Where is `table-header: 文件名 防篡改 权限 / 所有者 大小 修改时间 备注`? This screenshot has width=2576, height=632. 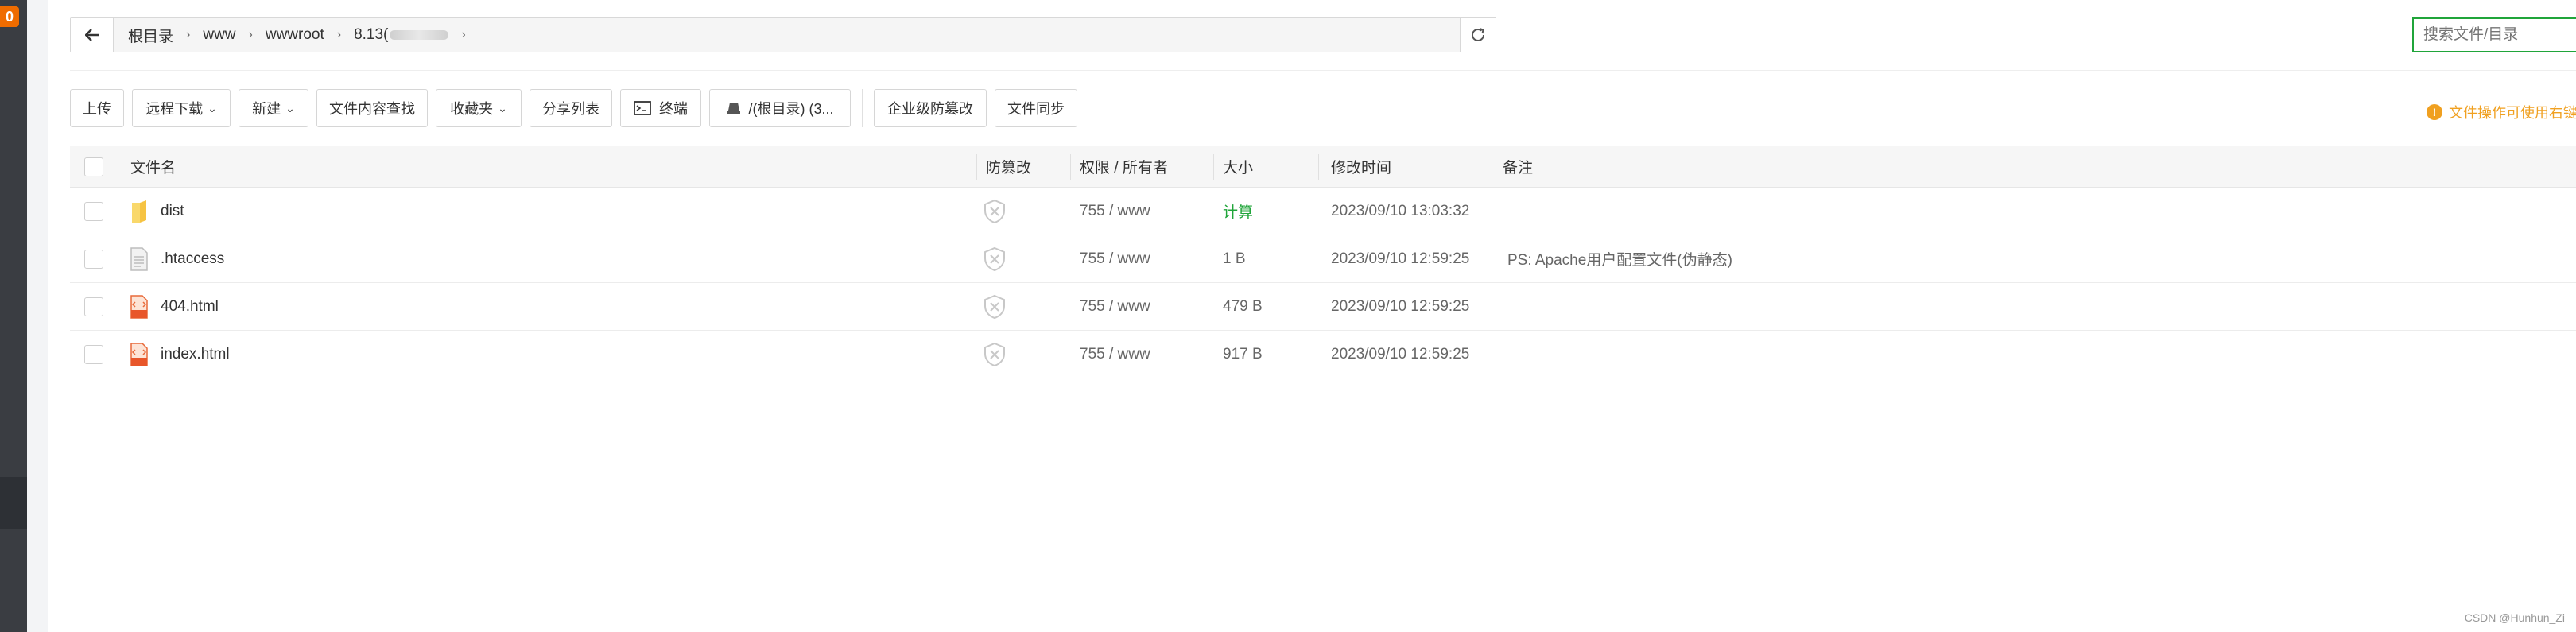
table-header: 文件名 防篡改 权限 / 所有者 大小 修改时间 备注 is located at coordinates (1323, 167).